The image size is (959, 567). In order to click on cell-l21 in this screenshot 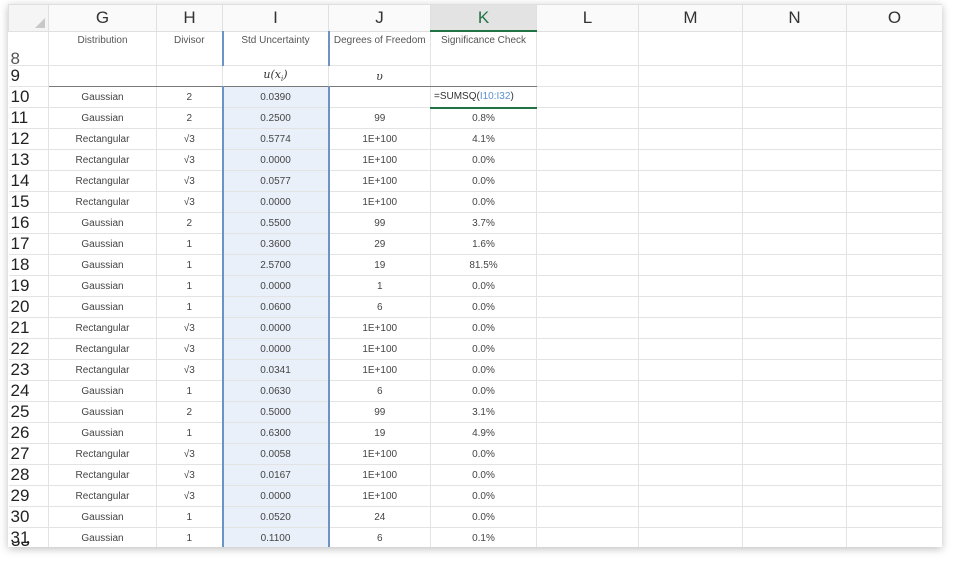, I will do `click(587, 328)`.